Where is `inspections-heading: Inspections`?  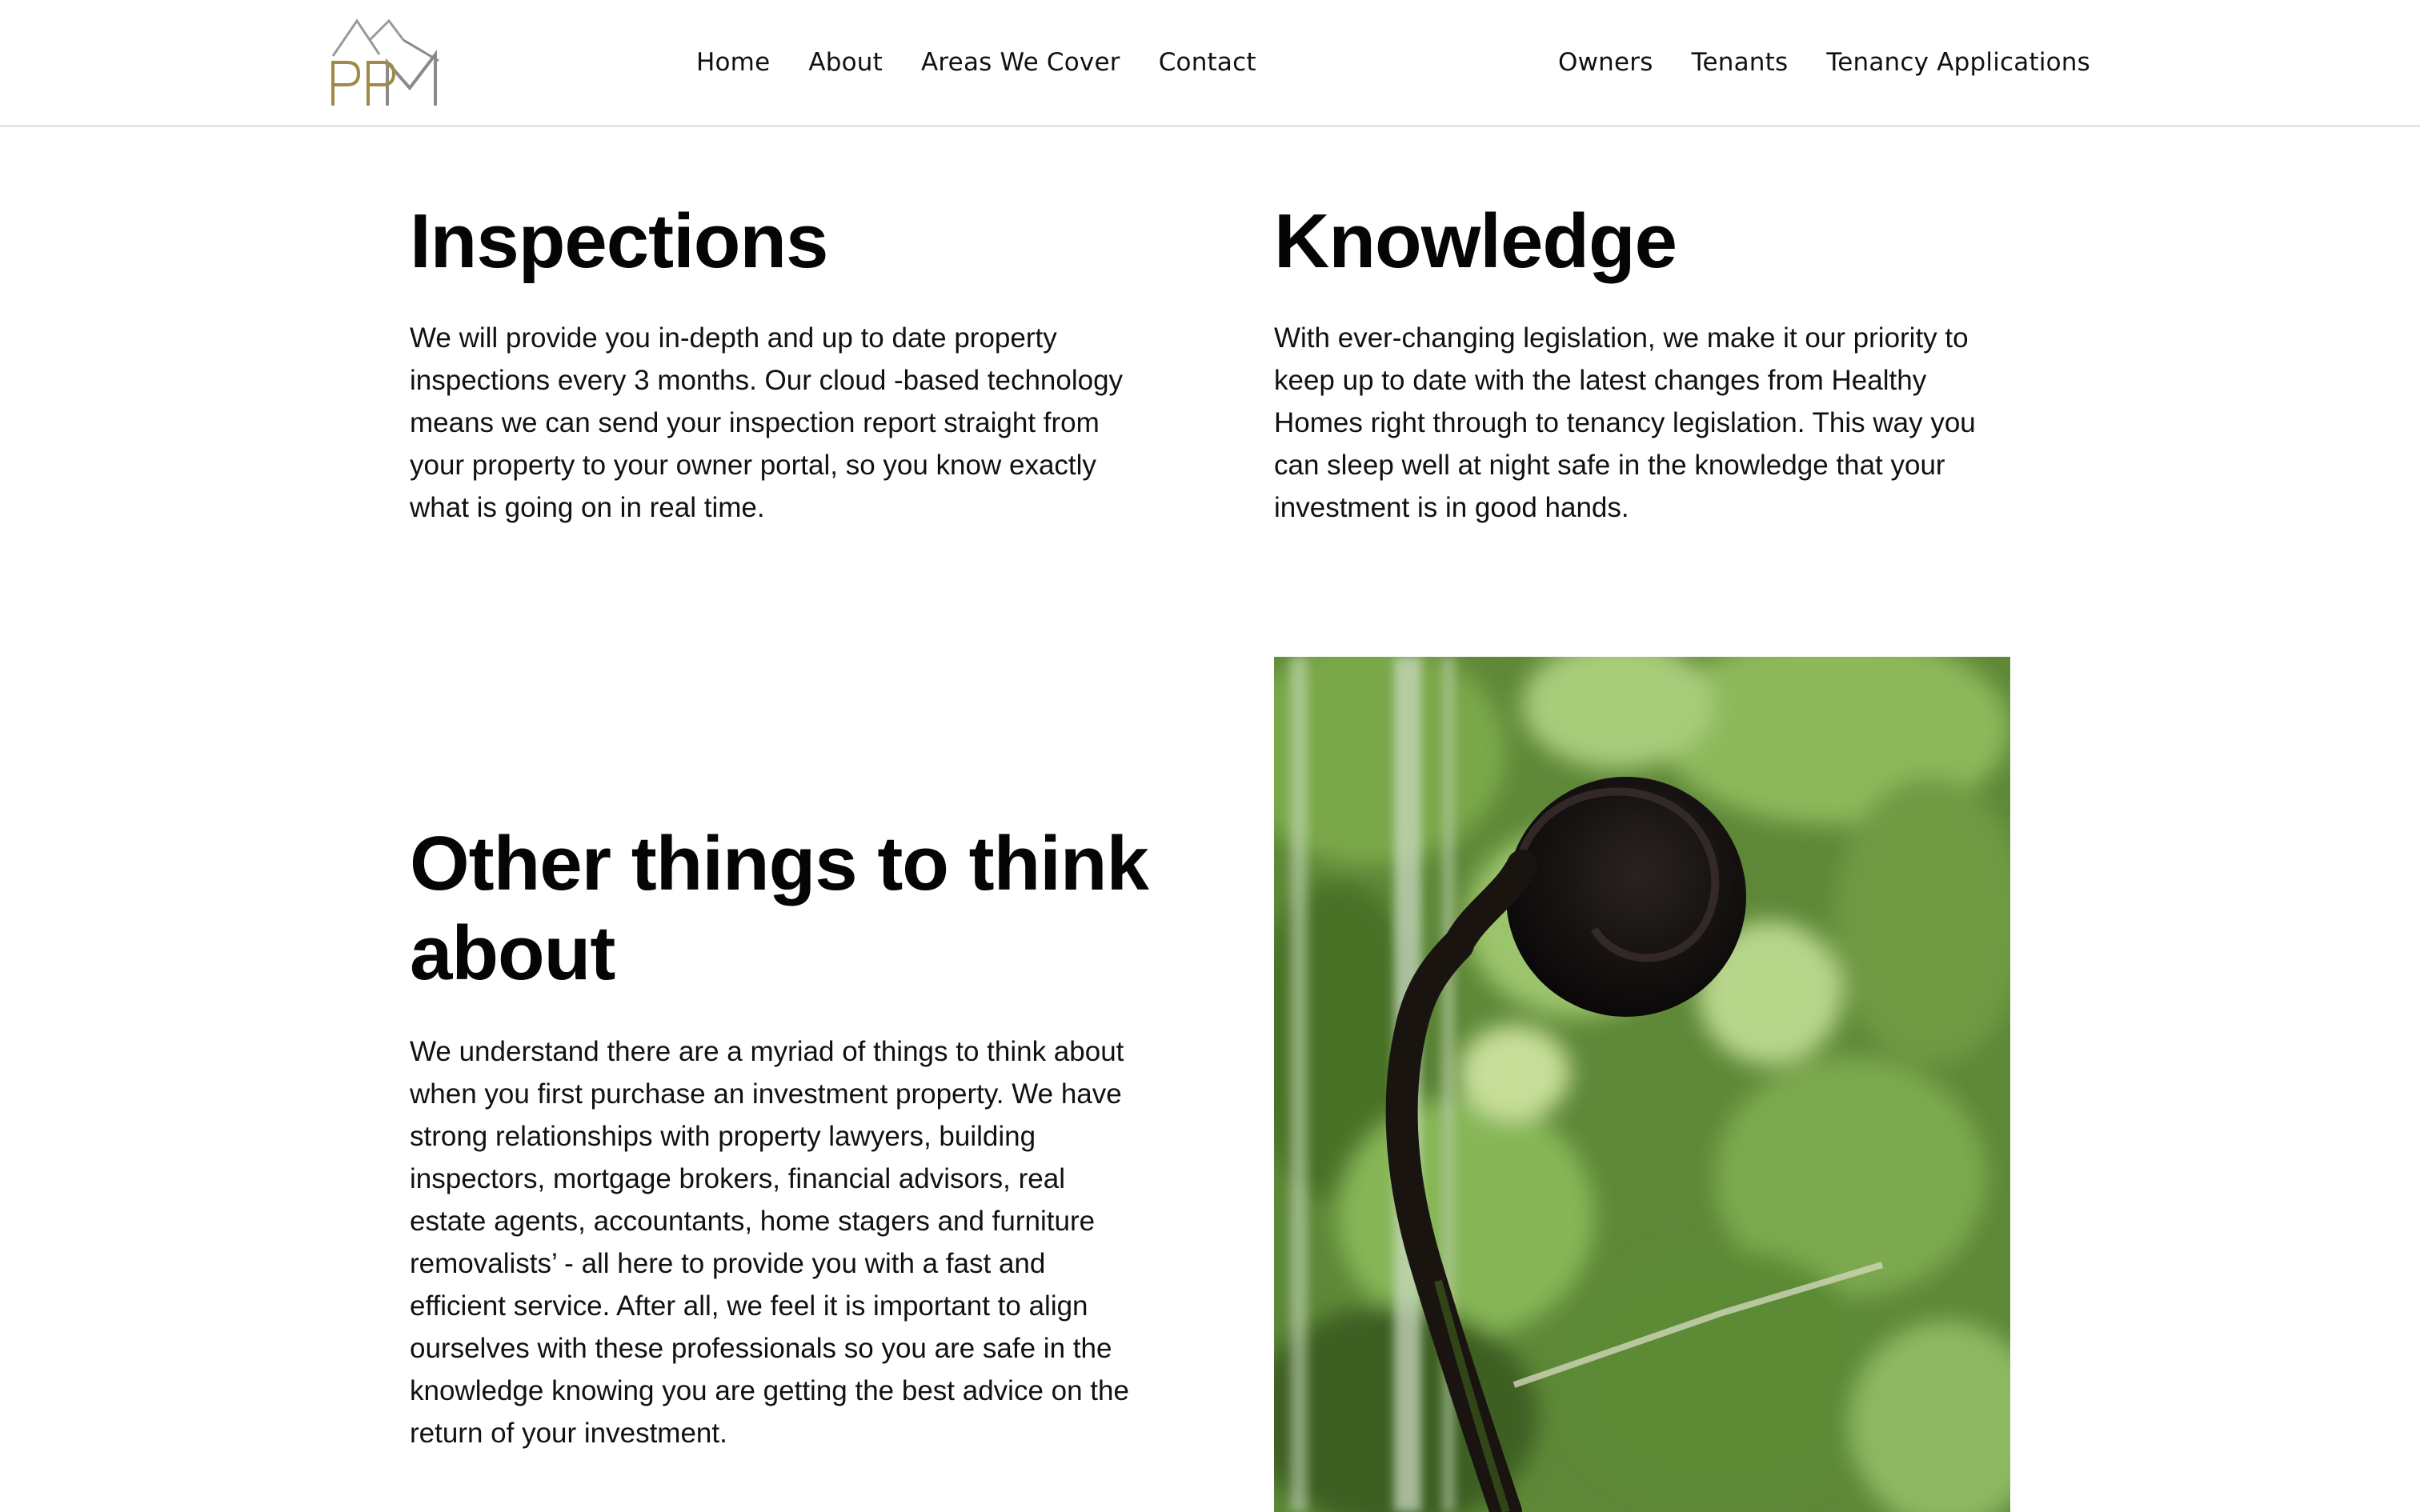 inspections-heading: Inspections is located at coordinates (619, 241).